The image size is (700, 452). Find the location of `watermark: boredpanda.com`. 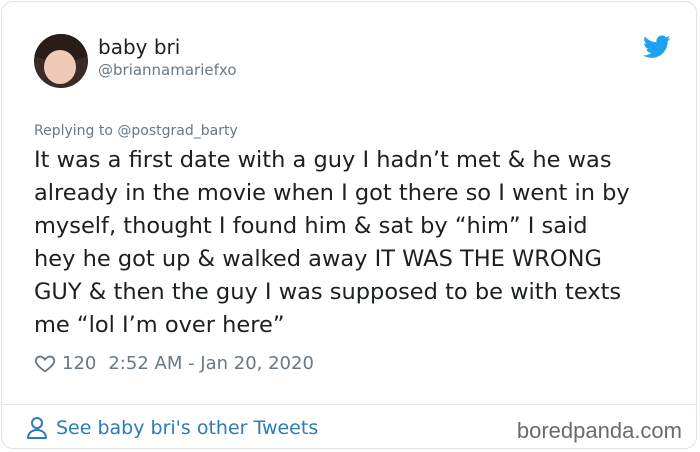

watermark: boredpanda.com is located at coordinates (599, 430).